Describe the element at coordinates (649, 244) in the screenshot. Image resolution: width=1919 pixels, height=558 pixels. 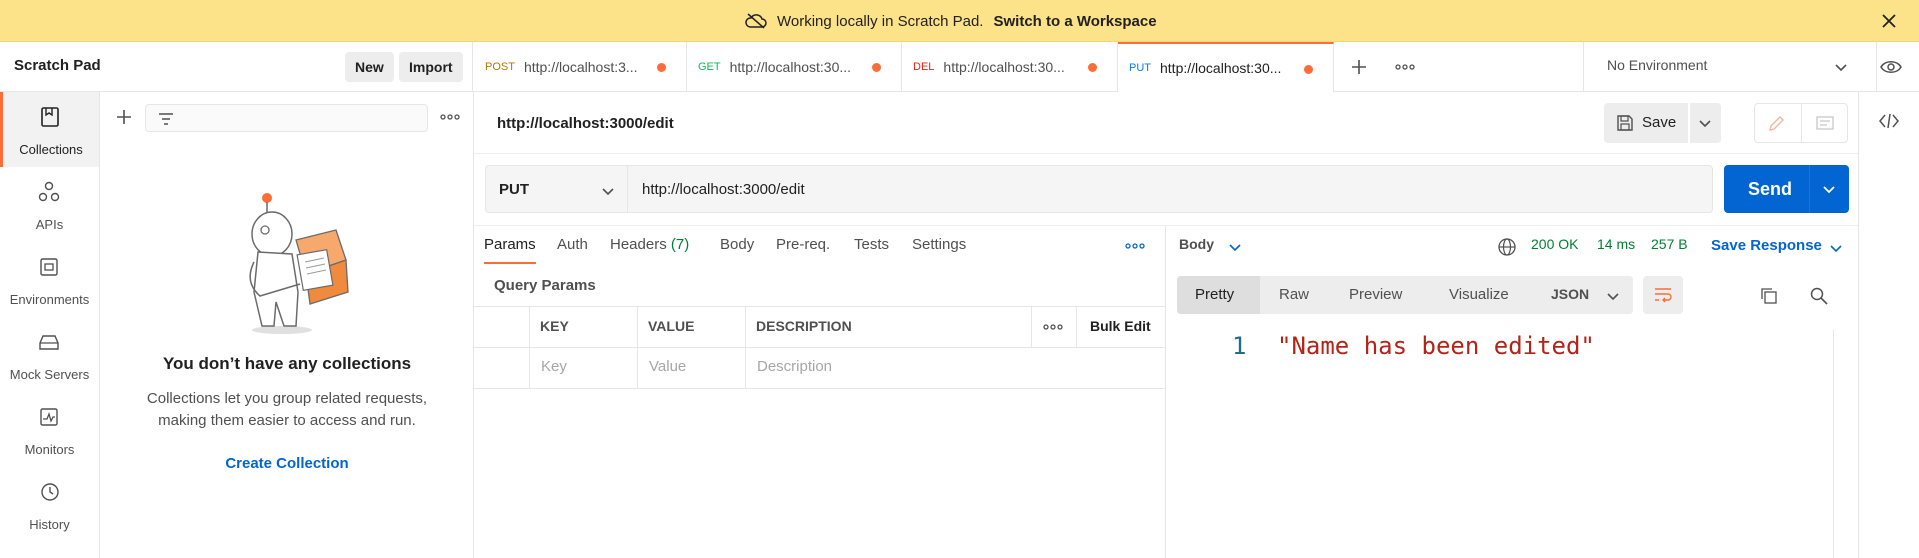
I see `tab-headers: Headers (7)` at that location.